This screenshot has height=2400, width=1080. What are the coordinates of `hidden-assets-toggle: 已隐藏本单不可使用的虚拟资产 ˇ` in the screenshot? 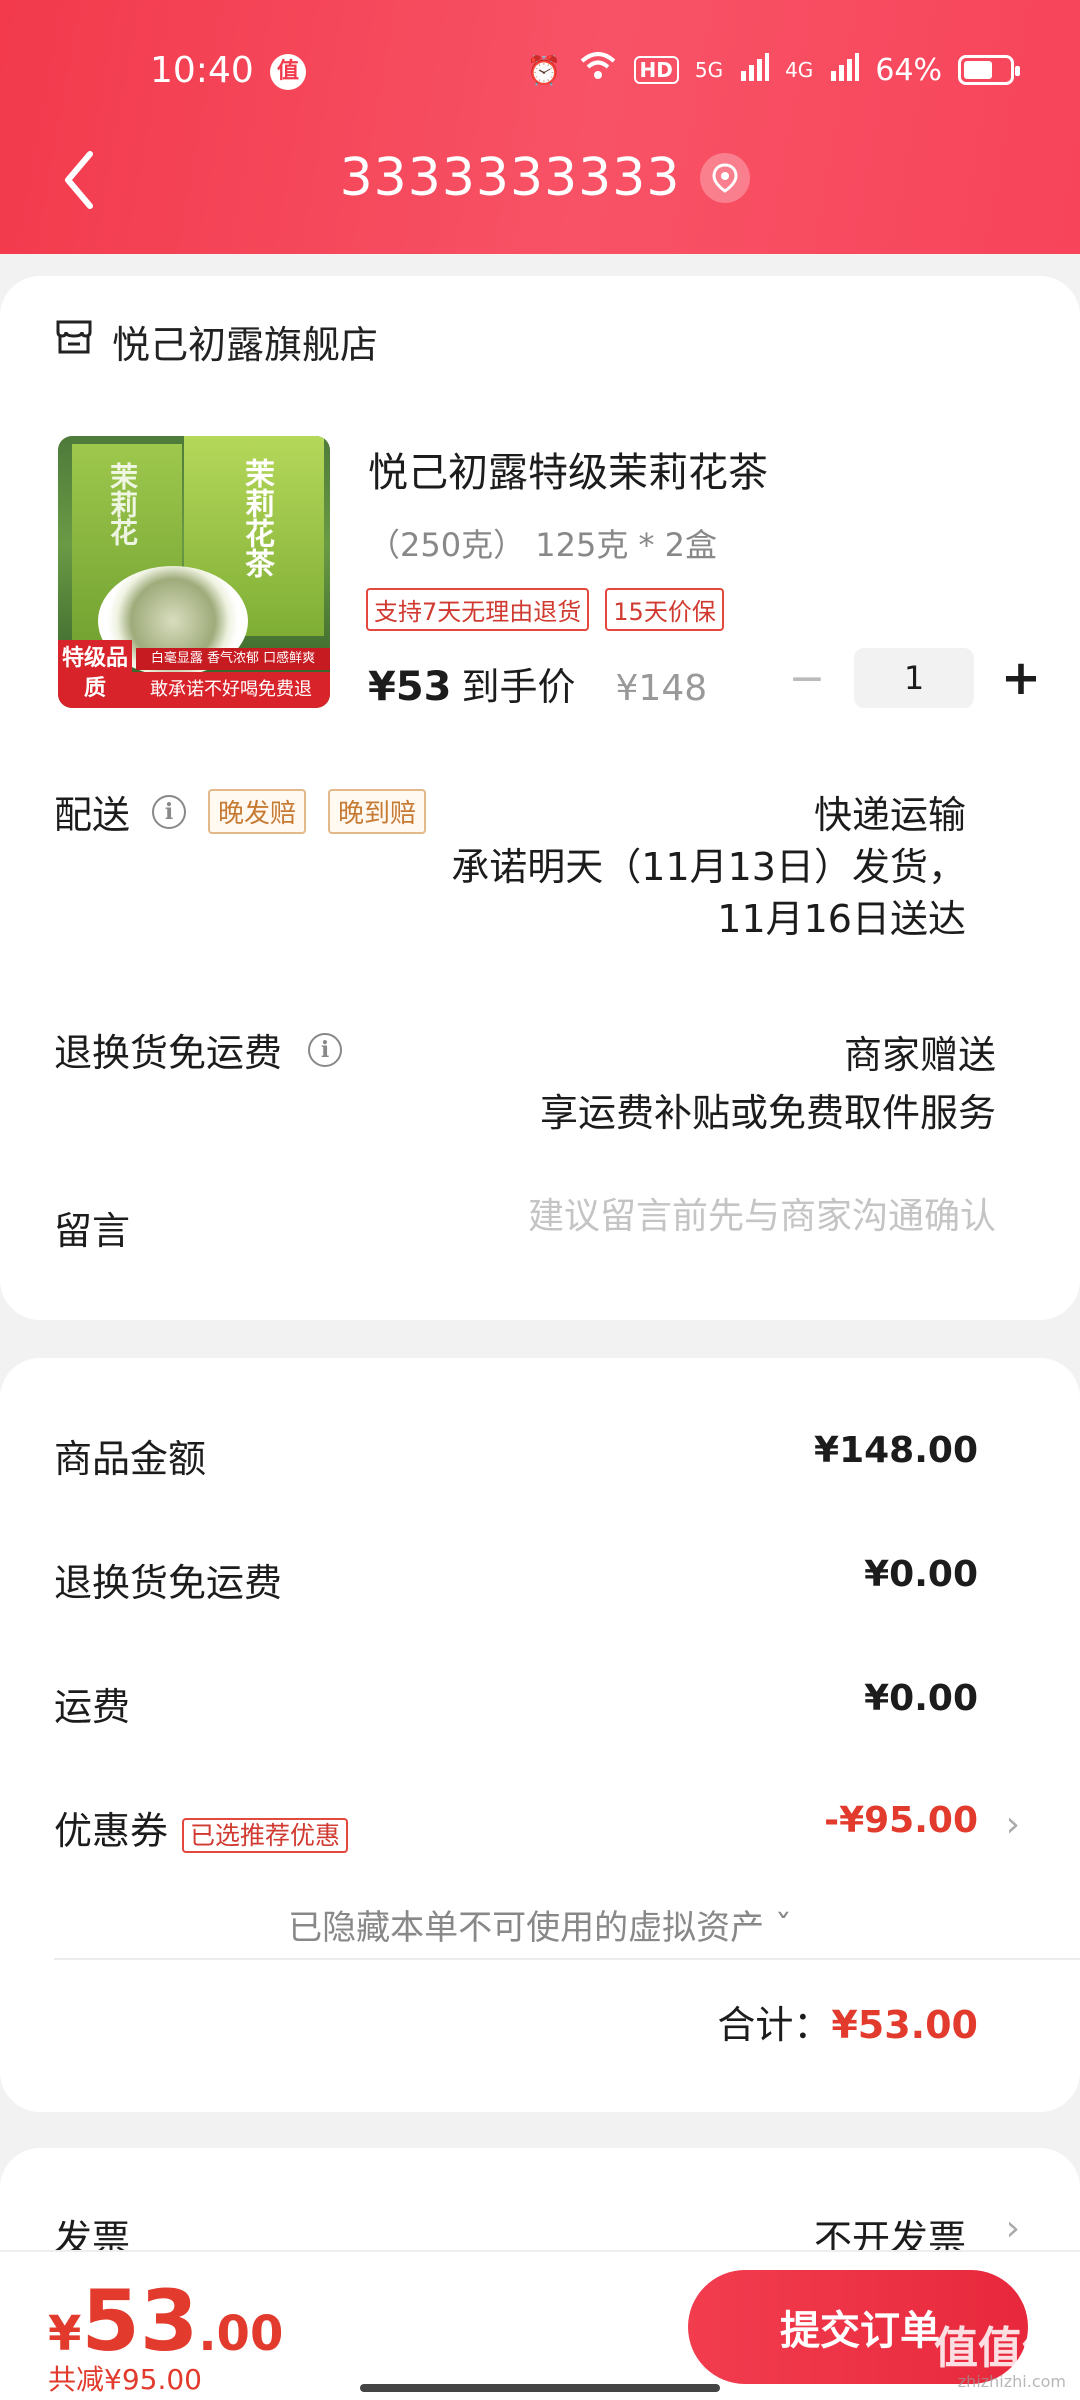 It's located at (540, 1924).